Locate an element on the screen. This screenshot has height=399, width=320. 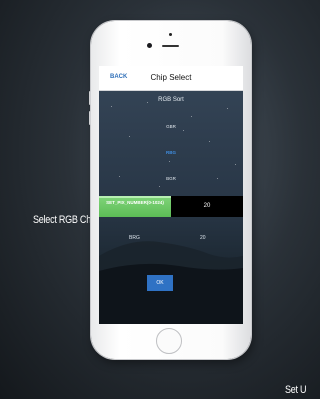
proximity-sensor-icon is located at coordinates (170, 34).